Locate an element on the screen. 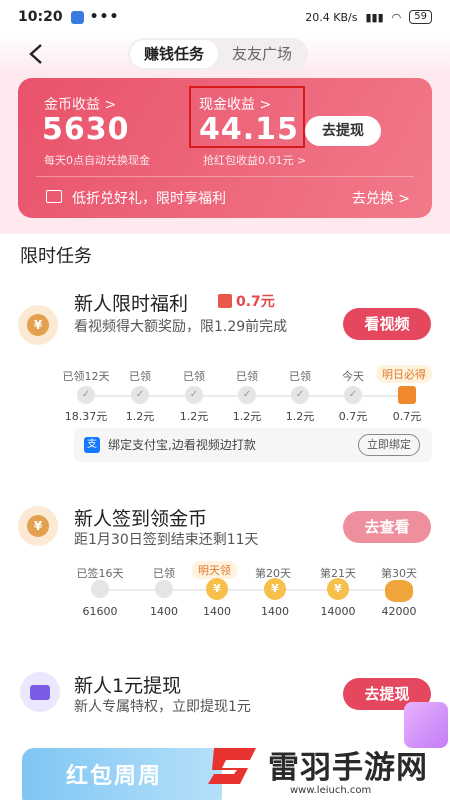 This screenshot has height=800, width=450. task-description: 距1月30日签到结束还剩11天 is located at coordinates (166, 540).